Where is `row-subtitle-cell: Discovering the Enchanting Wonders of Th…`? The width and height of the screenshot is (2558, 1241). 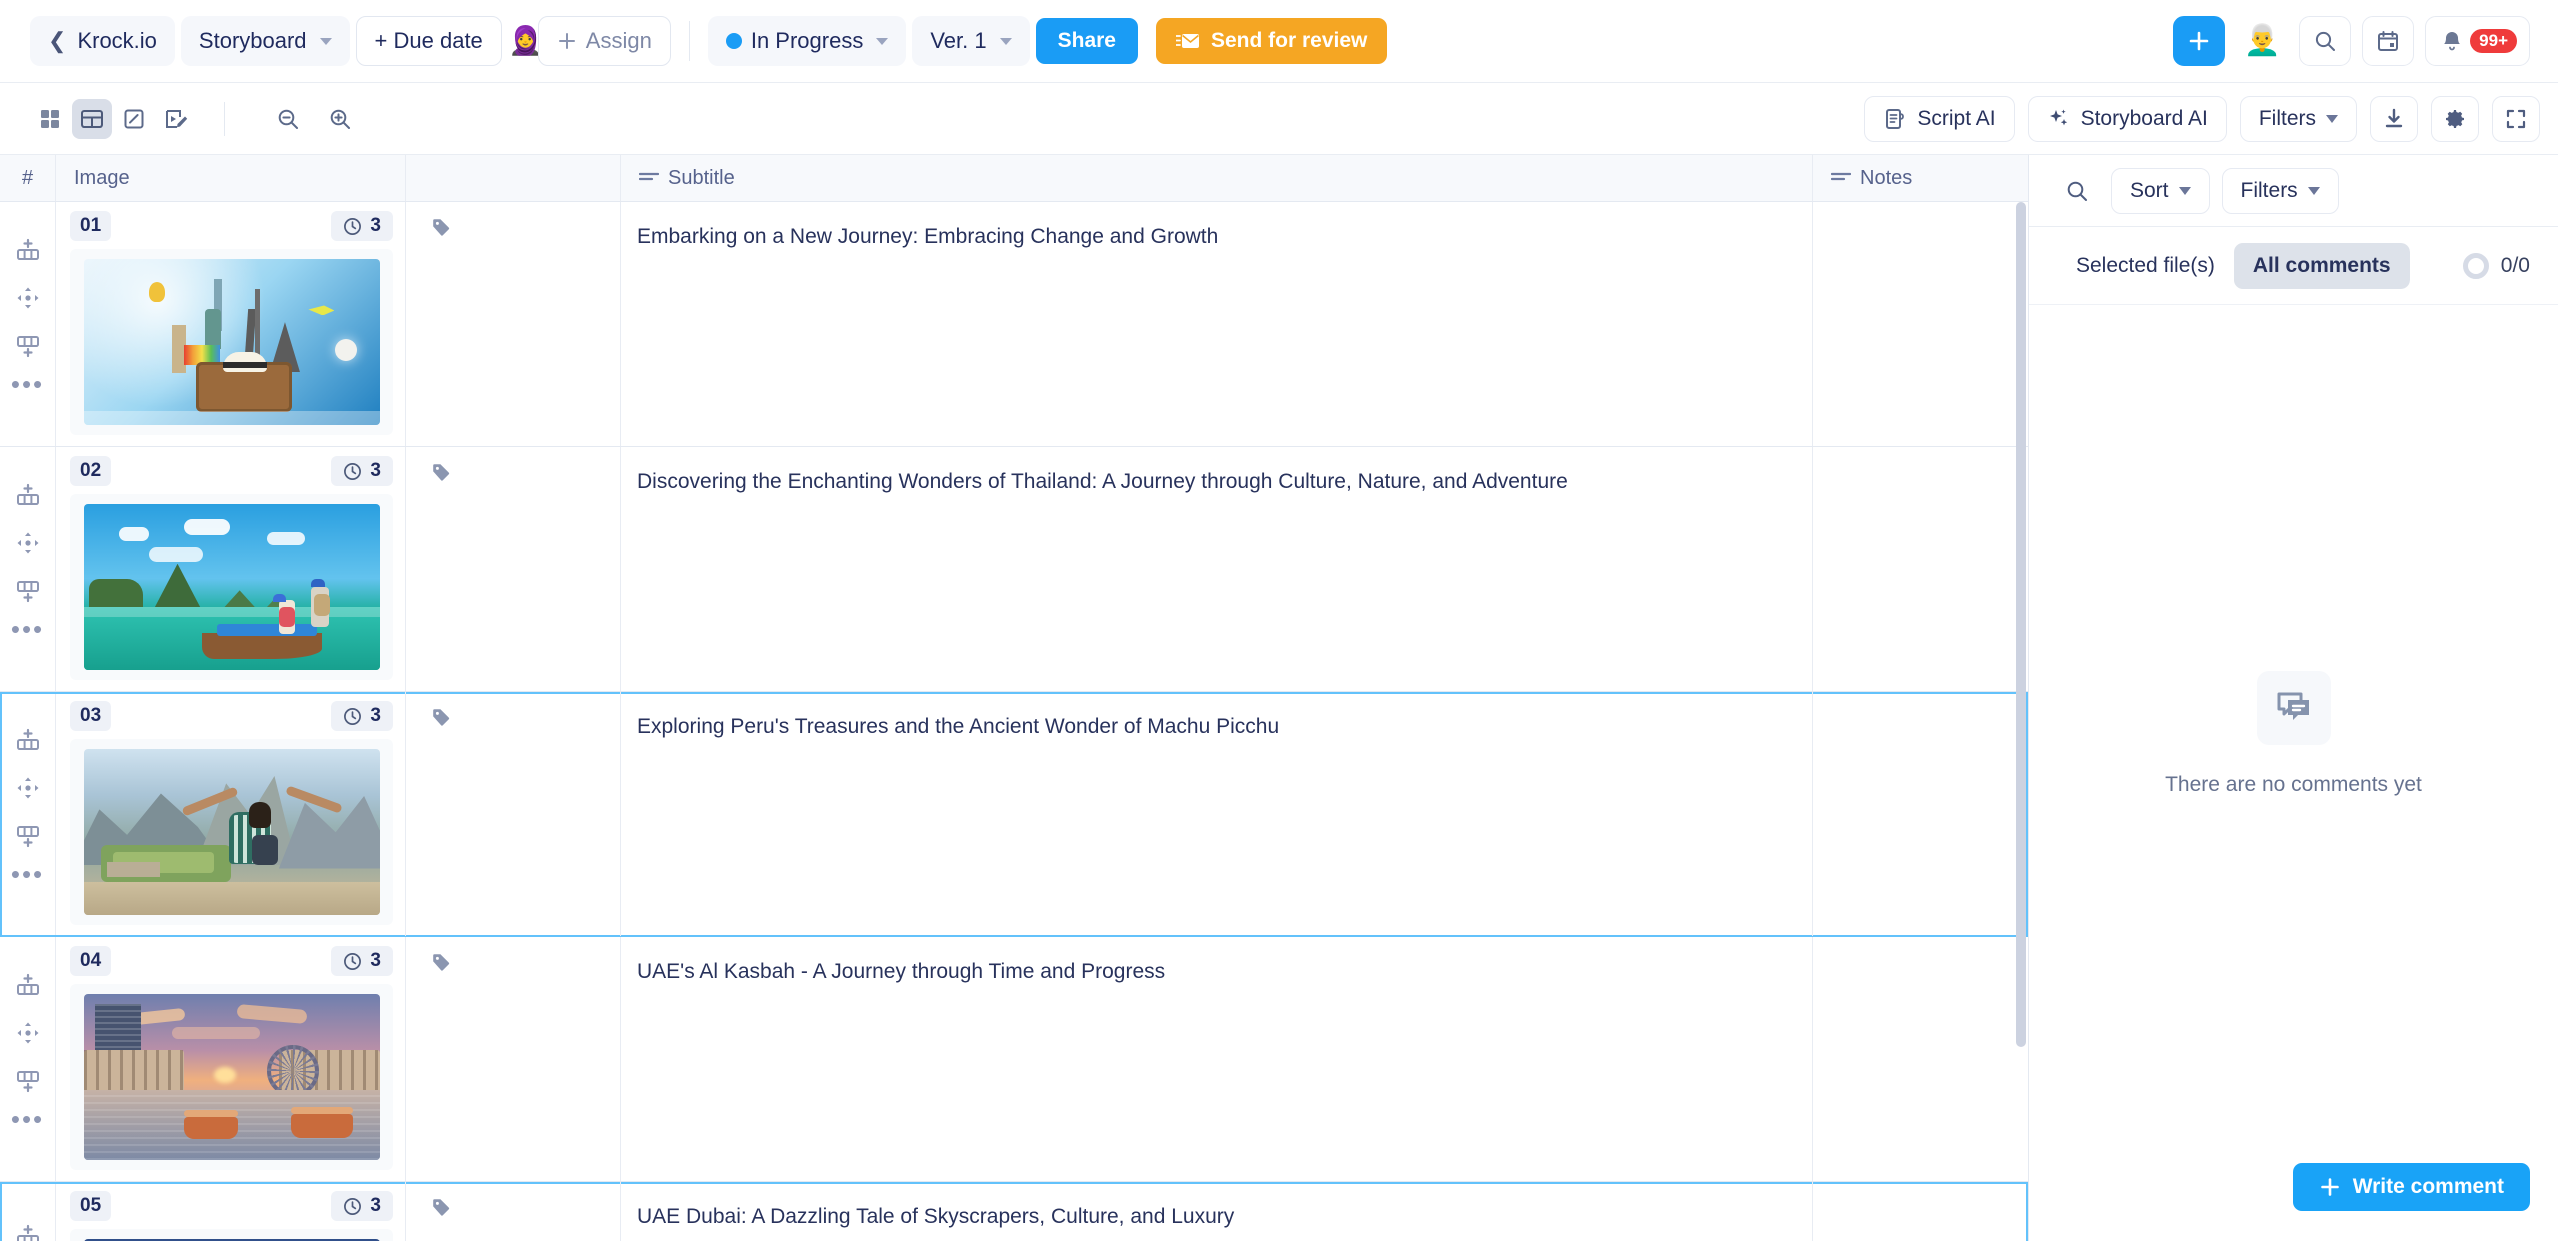 row-subtitle-cell: Discovering the Enchanting Wonders of Th… is located at coordinates (1217, 569).